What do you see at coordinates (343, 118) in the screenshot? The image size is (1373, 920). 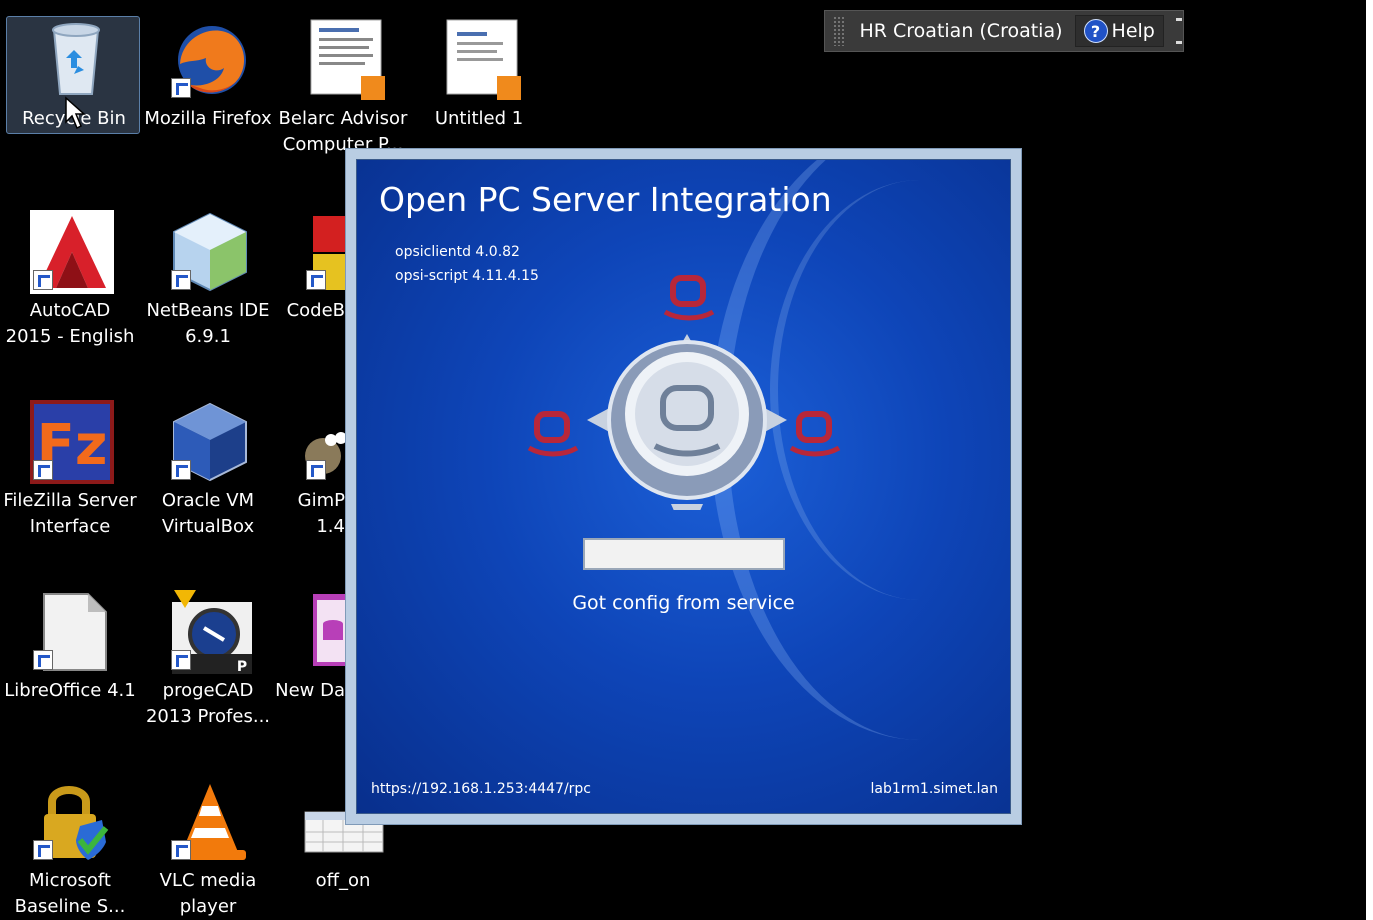 I see `desktop-icon-label: Belarc Advisor` at bounding box center [343, 118].